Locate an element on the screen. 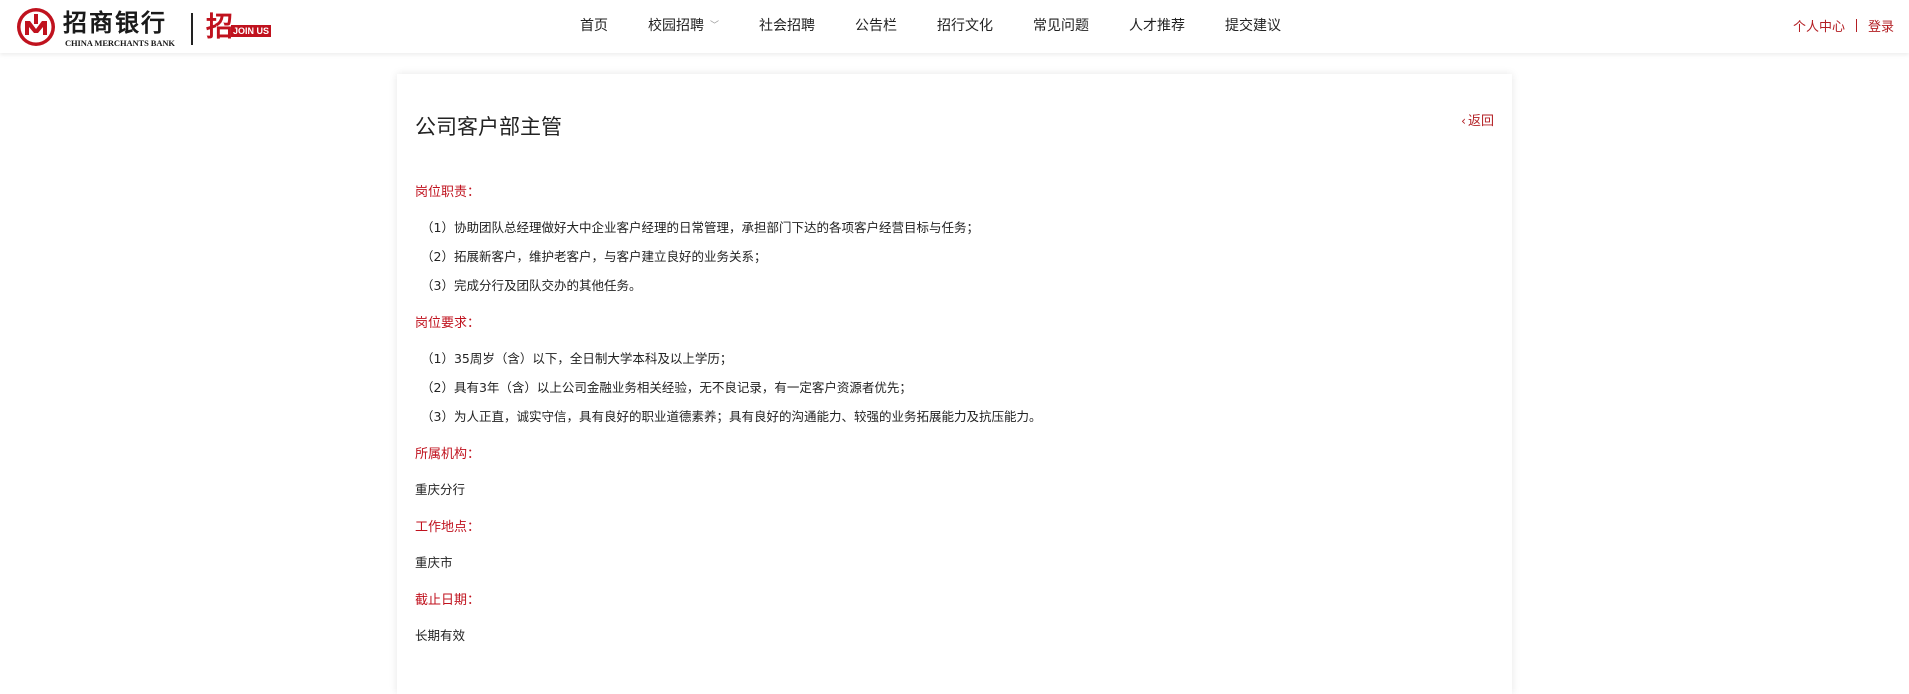 The width and height of the screenshot is (1909, 694). duty-item: （3）完成分行及团队交办的其他任务。 is located at coordinates (531, 285).